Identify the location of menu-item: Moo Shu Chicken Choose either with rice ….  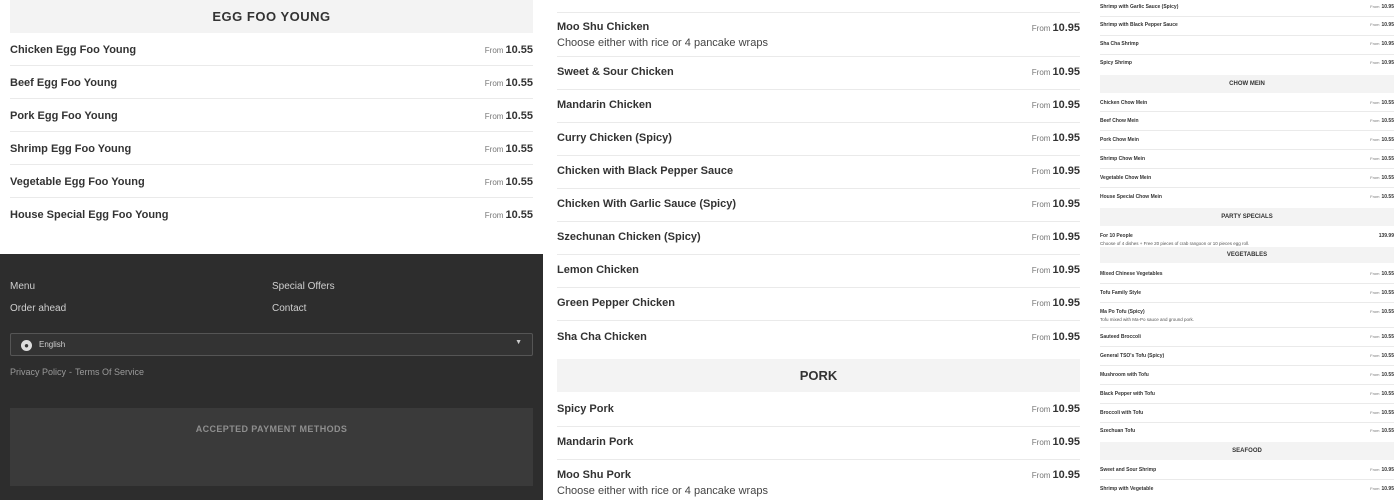
(818, 35).